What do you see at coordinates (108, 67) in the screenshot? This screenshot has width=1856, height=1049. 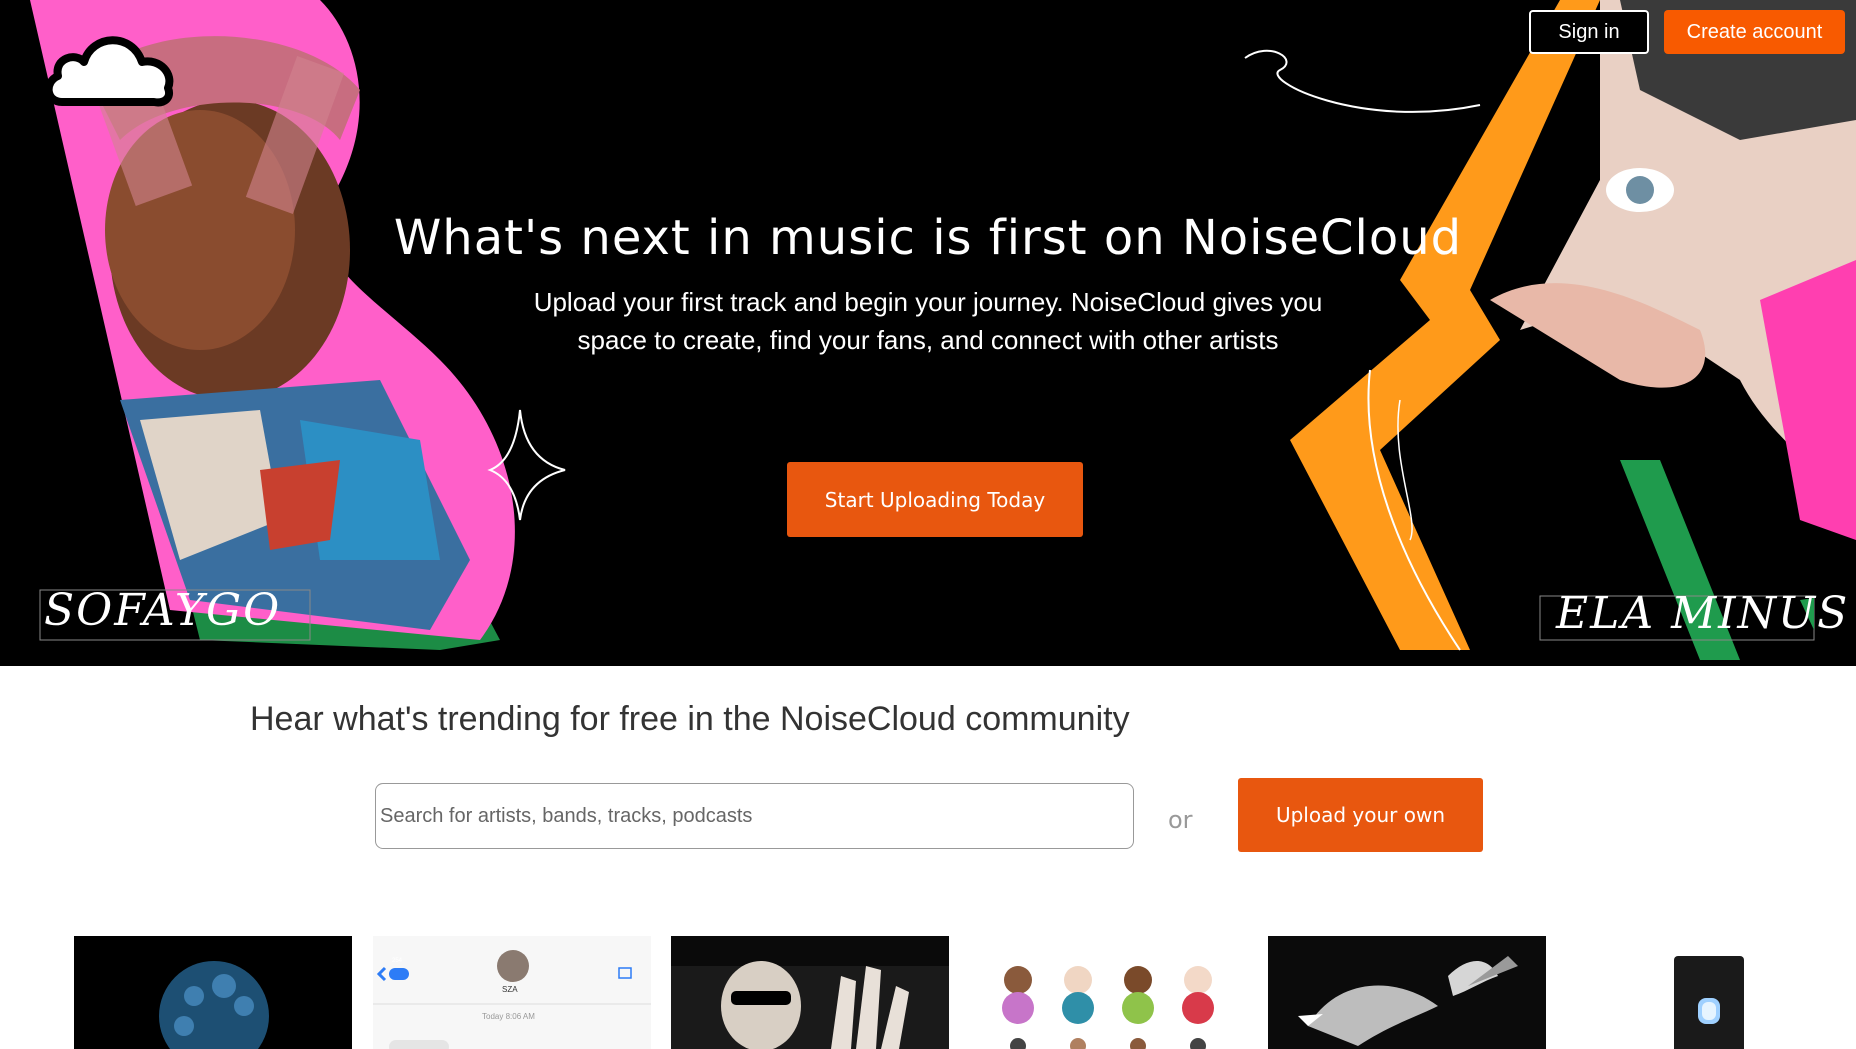 I see `cloud-icon` at bounding box center [108, 67].